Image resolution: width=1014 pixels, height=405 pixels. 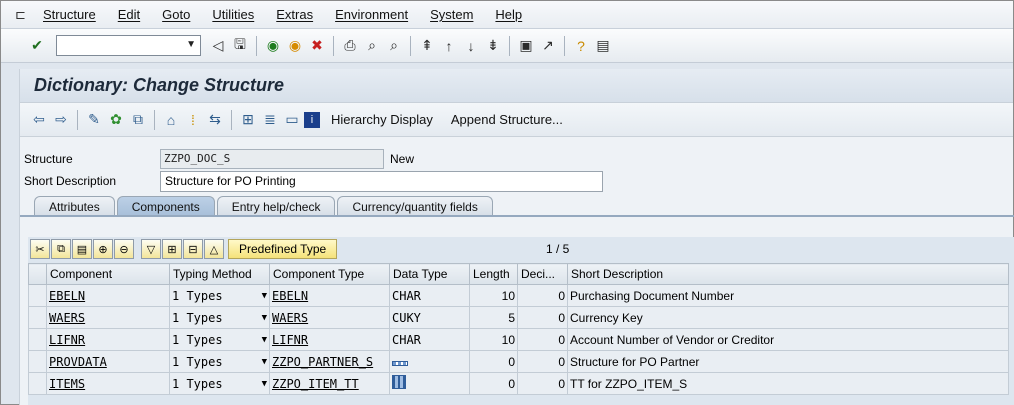 What do you see at coordinates (108, 383) in the screenshot?
I see `component-cell: ITEMS` at bounding box center [108, 383].